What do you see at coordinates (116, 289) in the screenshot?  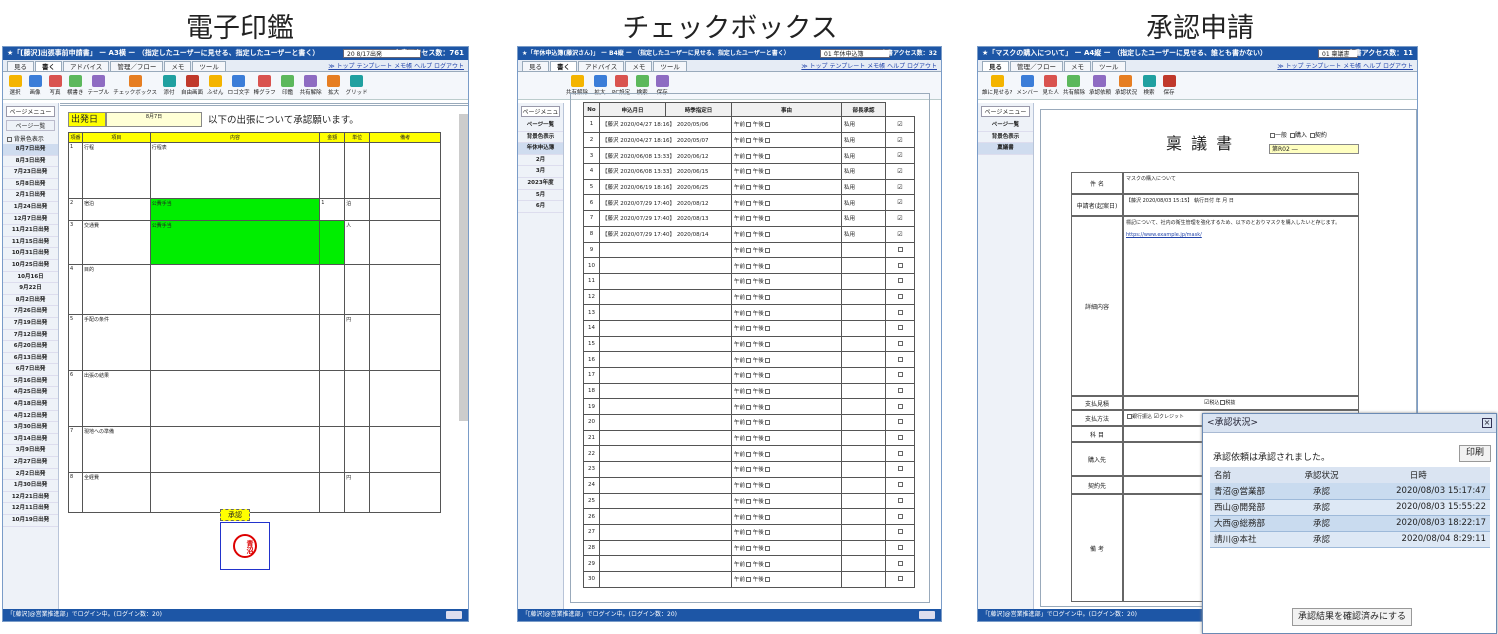 I see `table-cell: 目的` at bounding box center [116, 289].